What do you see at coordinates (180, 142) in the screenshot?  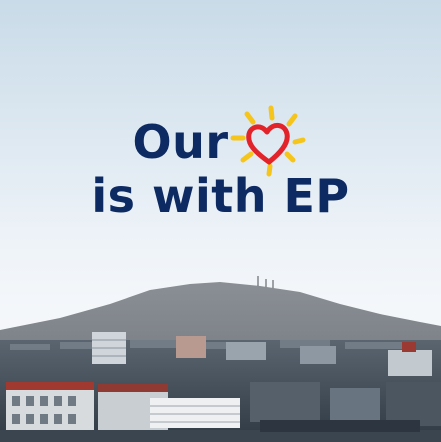 I see `headline-word-our: Our` at bounding box center [180, 142].